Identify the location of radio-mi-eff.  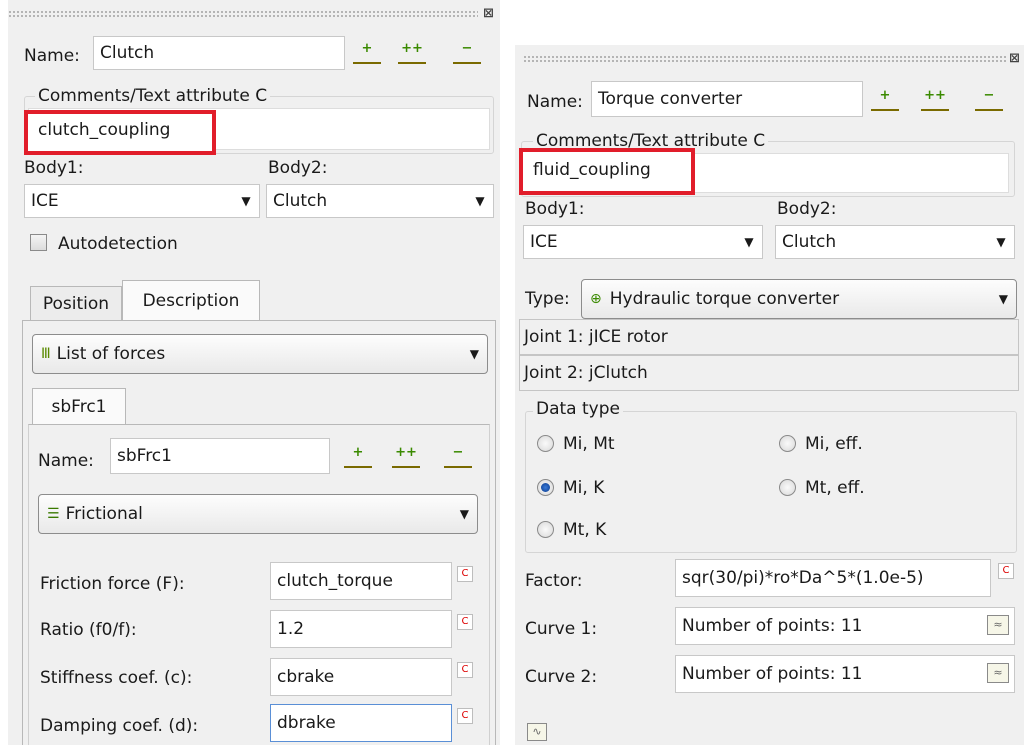
(787, 443).